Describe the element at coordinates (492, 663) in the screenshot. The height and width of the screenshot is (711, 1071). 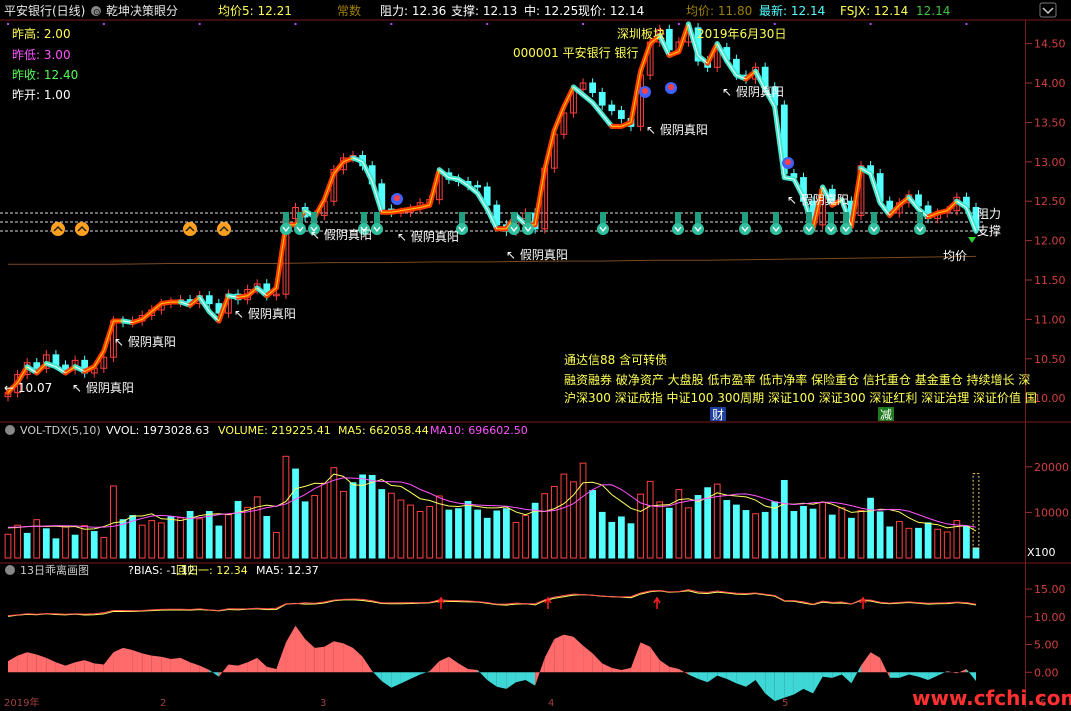
I see `bias-area` at that location.